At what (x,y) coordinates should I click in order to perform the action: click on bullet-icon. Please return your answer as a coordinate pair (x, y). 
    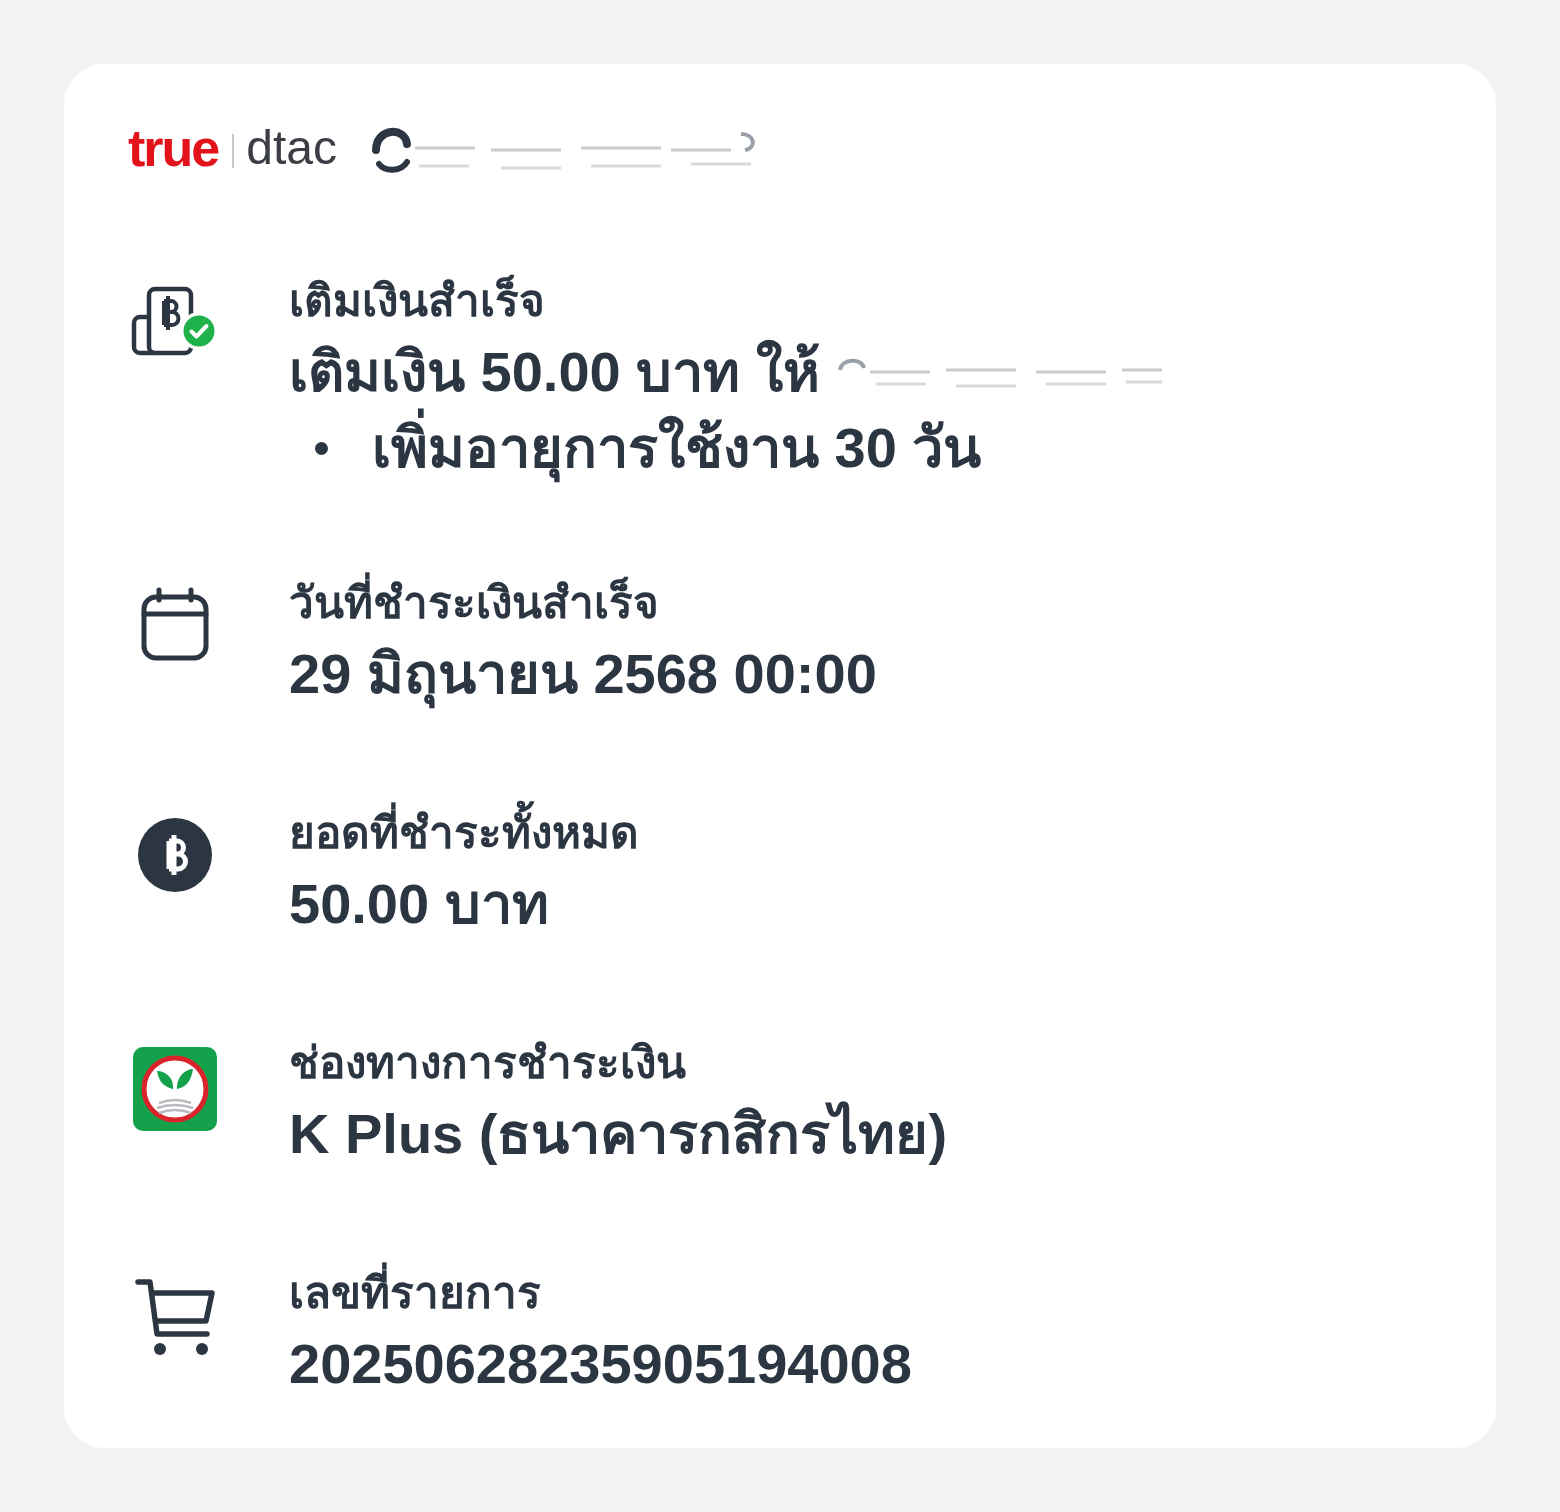
    Looking at the image, I should click on (321, 448).